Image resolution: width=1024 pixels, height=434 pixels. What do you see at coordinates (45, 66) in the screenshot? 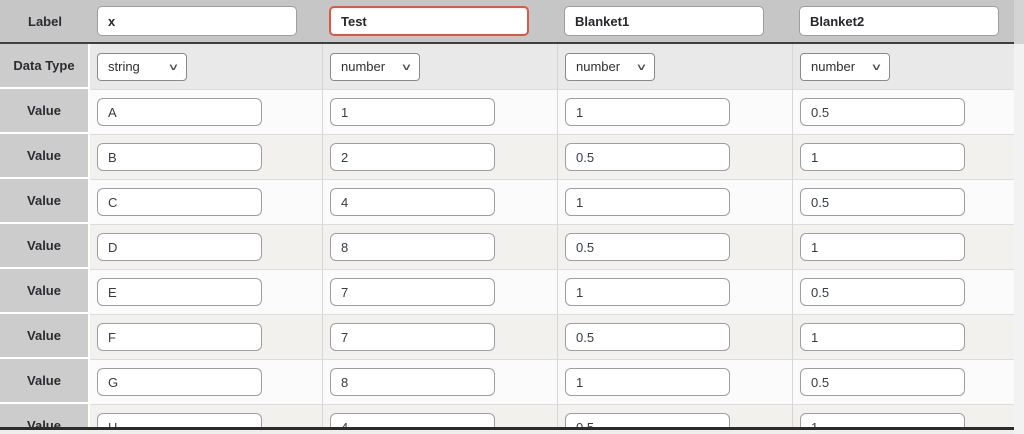
I see `row-header-data-type: Data Type` at bounding box center [45, 66].